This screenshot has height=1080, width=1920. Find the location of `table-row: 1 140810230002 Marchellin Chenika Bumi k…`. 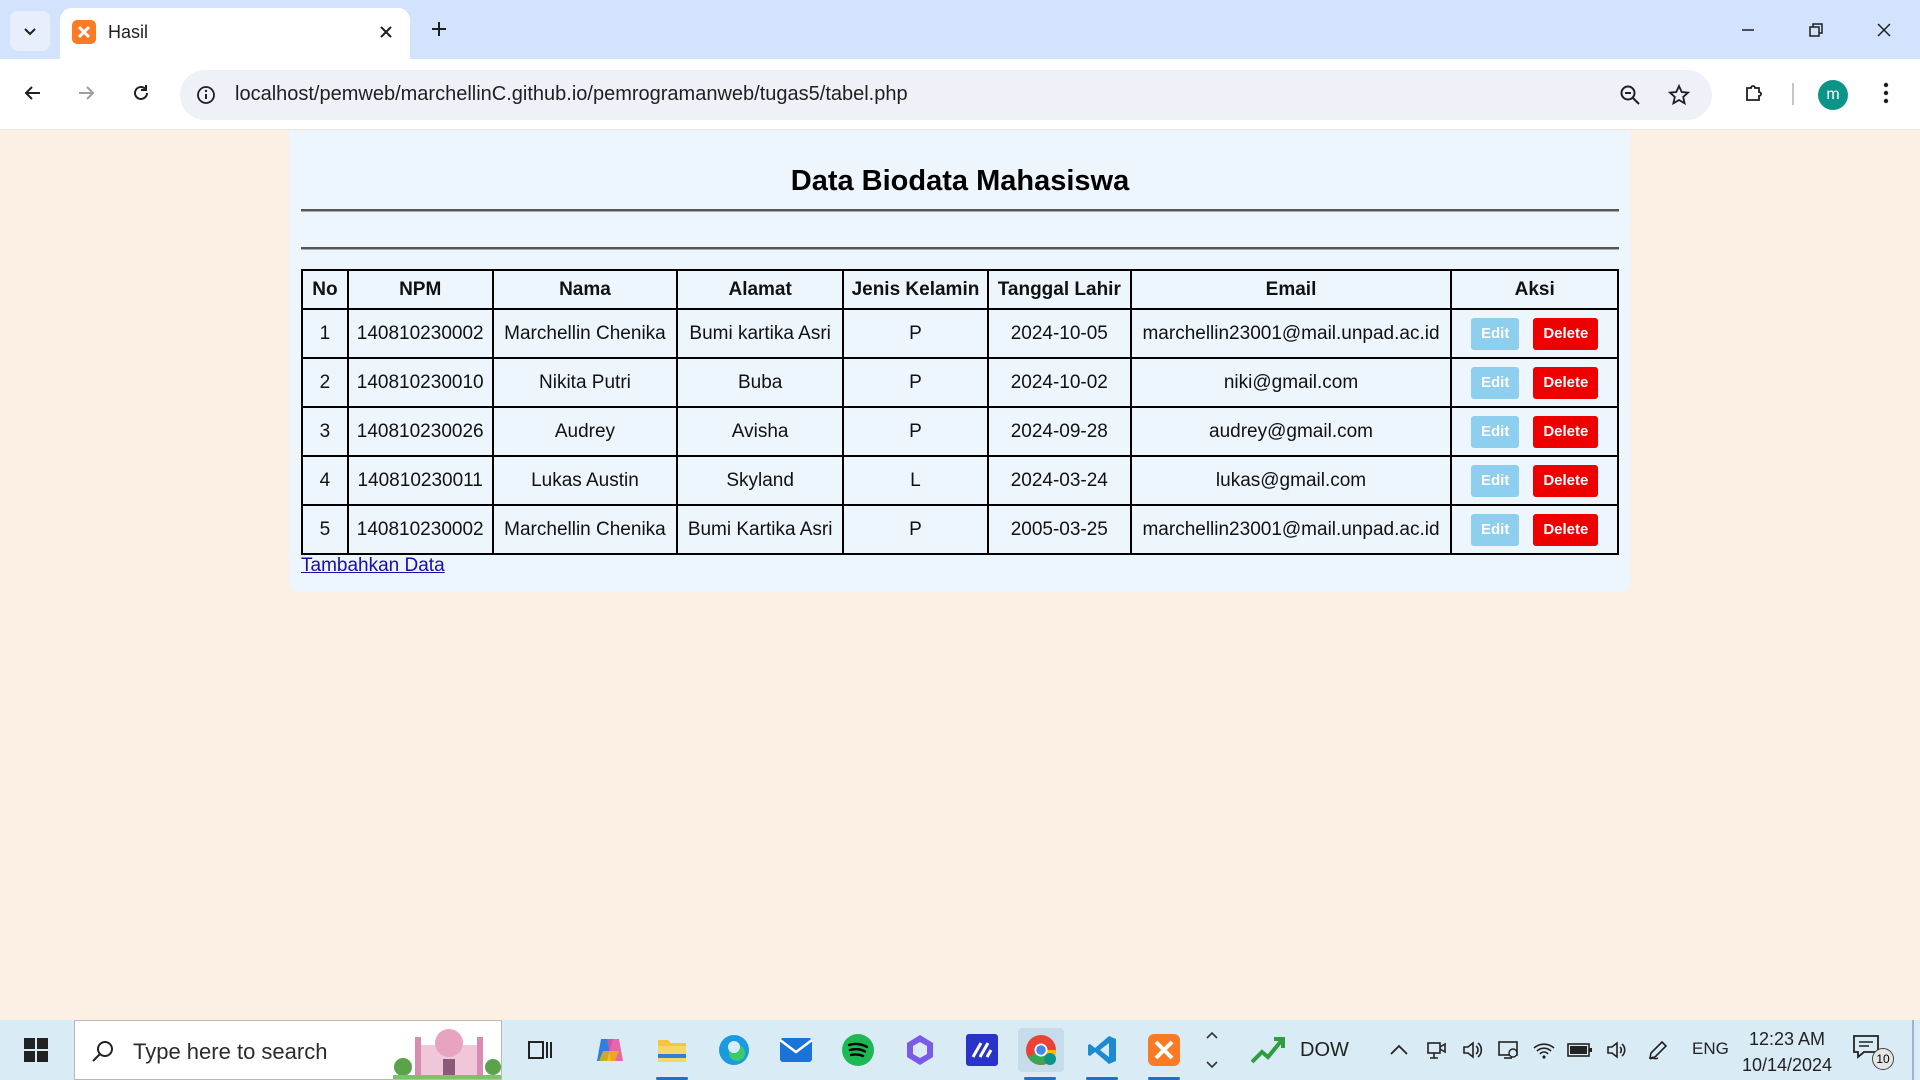

table-row: 1 140810230002 Marchellin Chenika Bumi k… is located at coordinates (960, 333).